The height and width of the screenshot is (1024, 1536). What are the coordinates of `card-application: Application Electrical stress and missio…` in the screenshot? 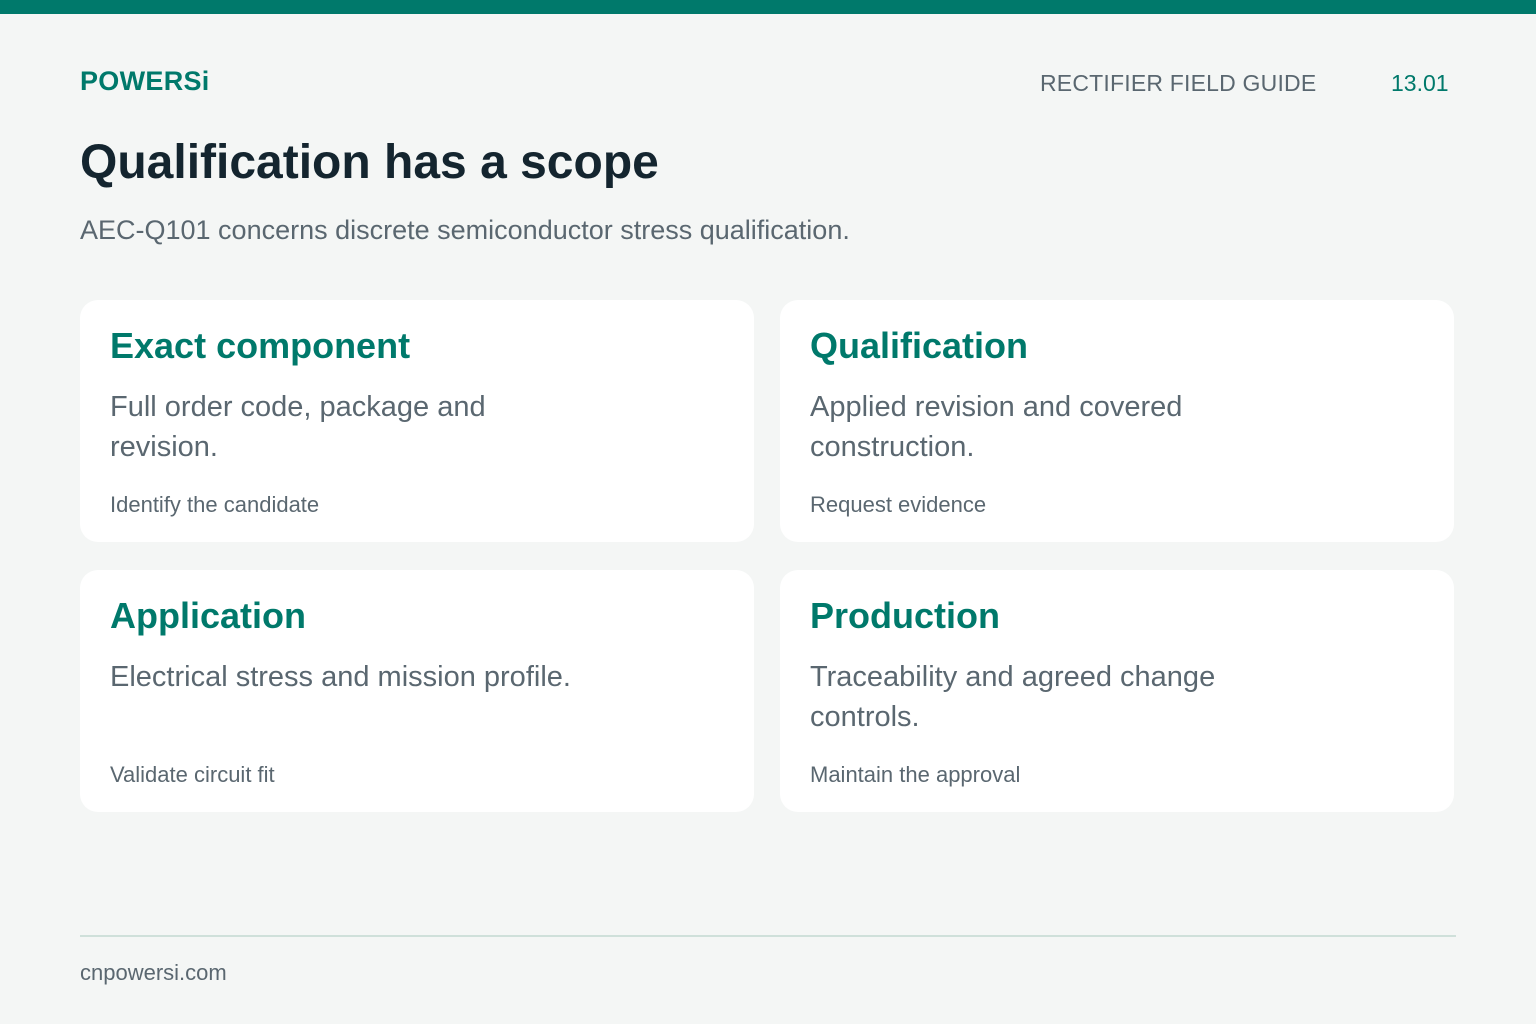 It's located at (417, 691).